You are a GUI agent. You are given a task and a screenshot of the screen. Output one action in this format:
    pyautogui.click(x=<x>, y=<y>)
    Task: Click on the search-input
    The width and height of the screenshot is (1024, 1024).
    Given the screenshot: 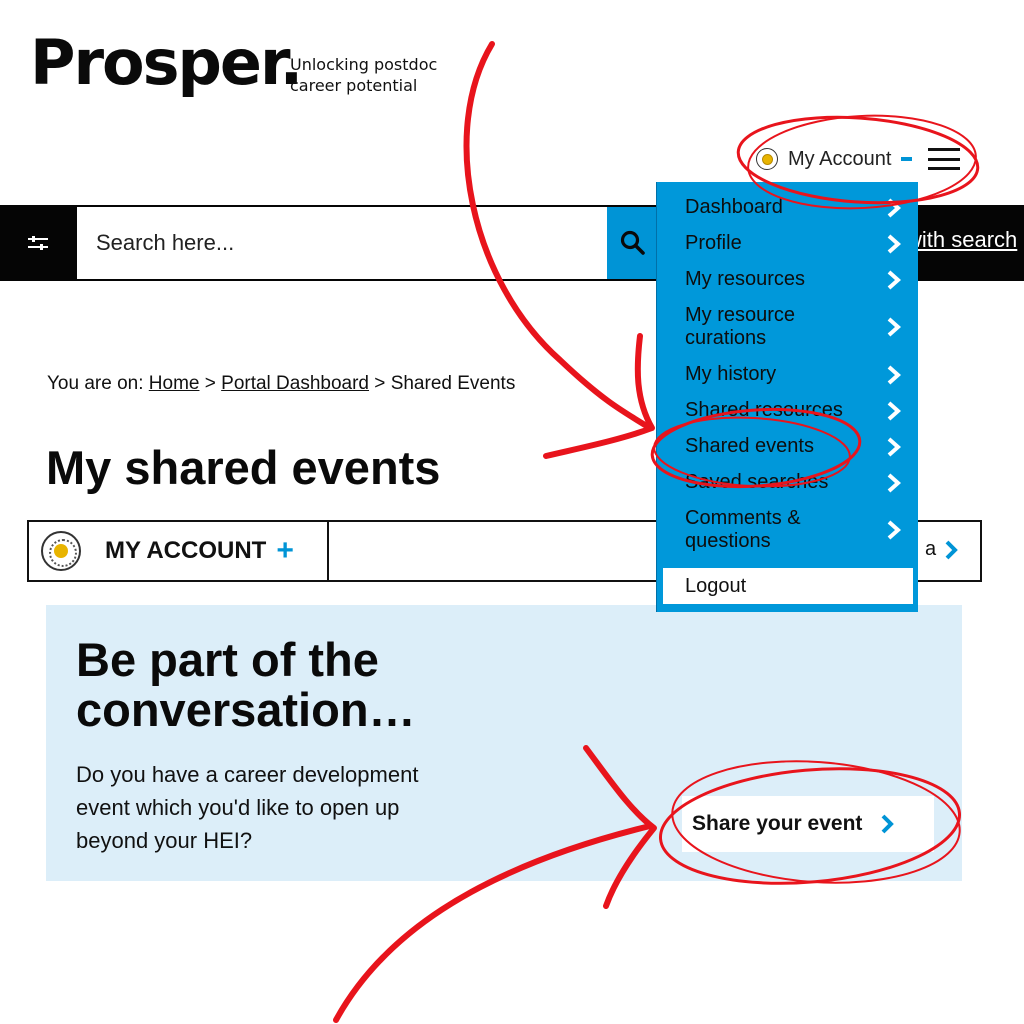 What is the action you would take?
    pyautogui.click(x=342, y=243)
    